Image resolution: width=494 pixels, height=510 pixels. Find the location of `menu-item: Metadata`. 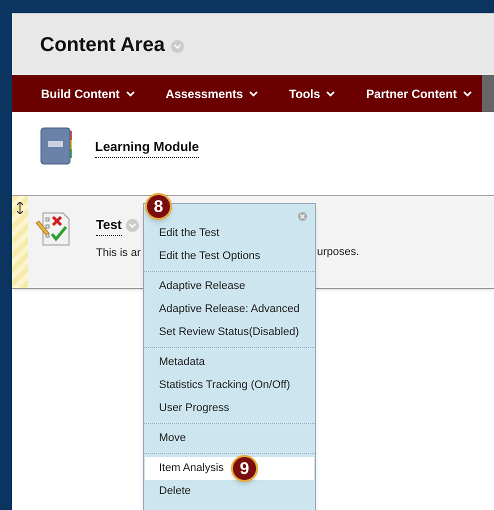

menu-item: Metadata is located at coordinates (229, 362).